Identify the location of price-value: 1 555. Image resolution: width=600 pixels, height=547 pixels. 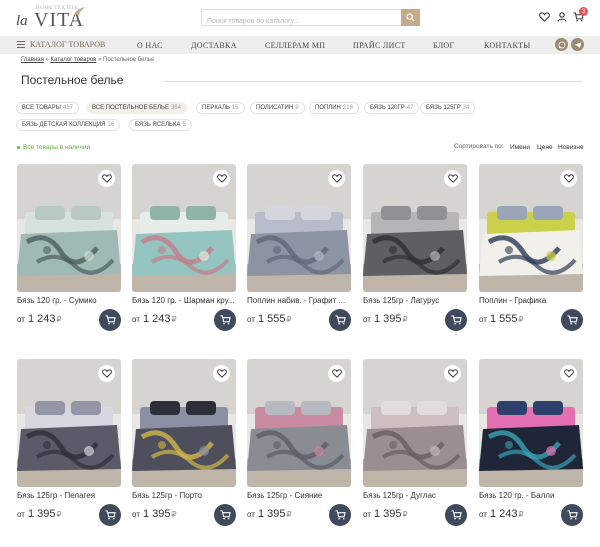
(503, 319).